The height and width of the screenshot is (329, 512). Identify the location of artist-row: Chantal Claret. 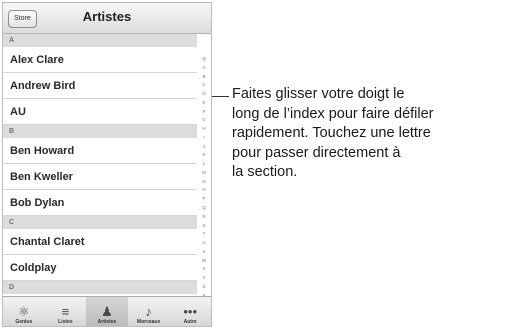
(100, 242).